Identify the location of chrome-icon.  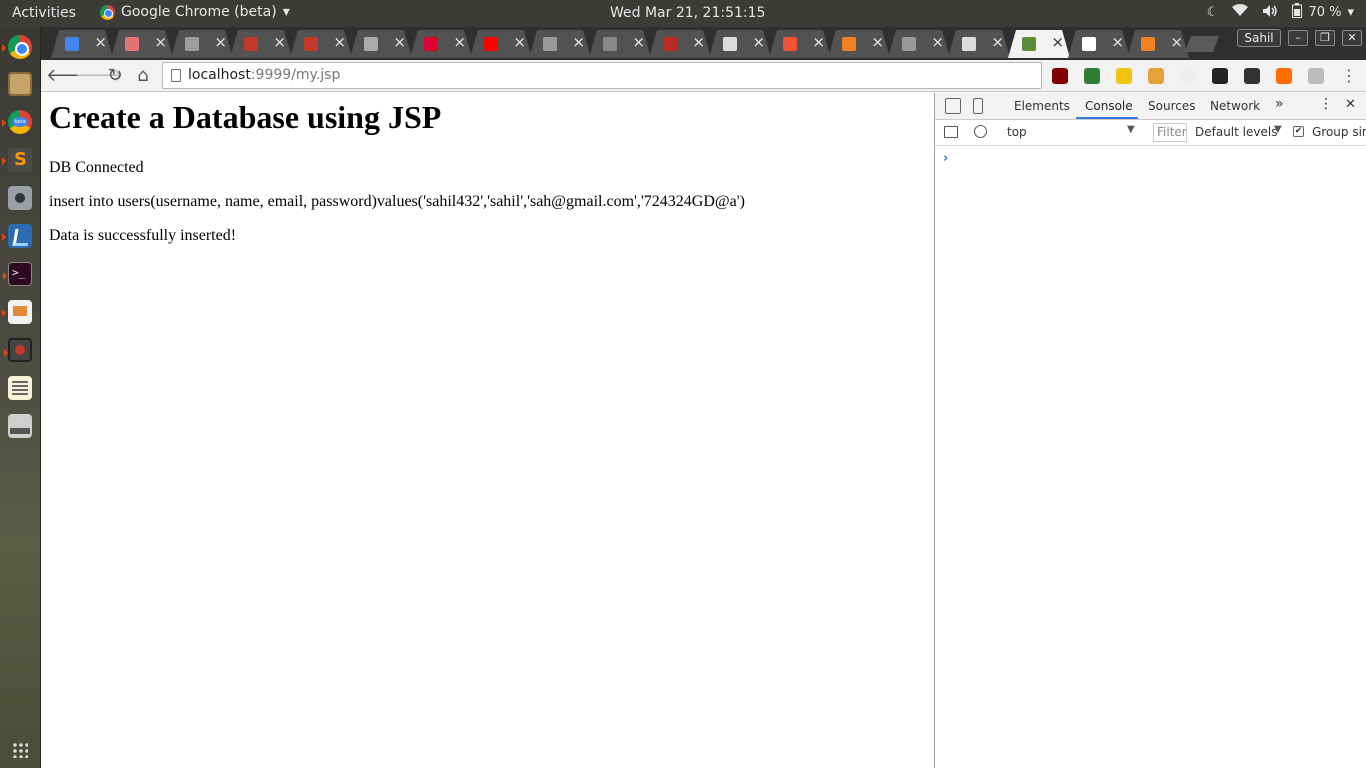
(17, 47).